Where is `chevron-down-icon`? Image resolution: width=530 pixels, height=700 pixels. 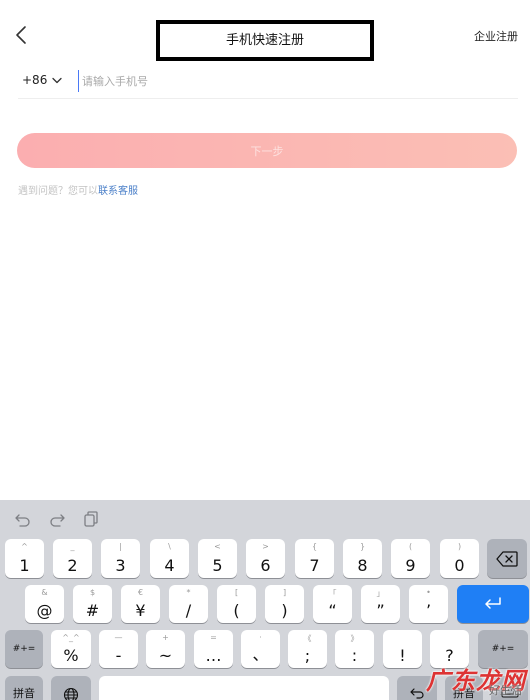
chevron-down-icon is located at coordinates (57, 80).